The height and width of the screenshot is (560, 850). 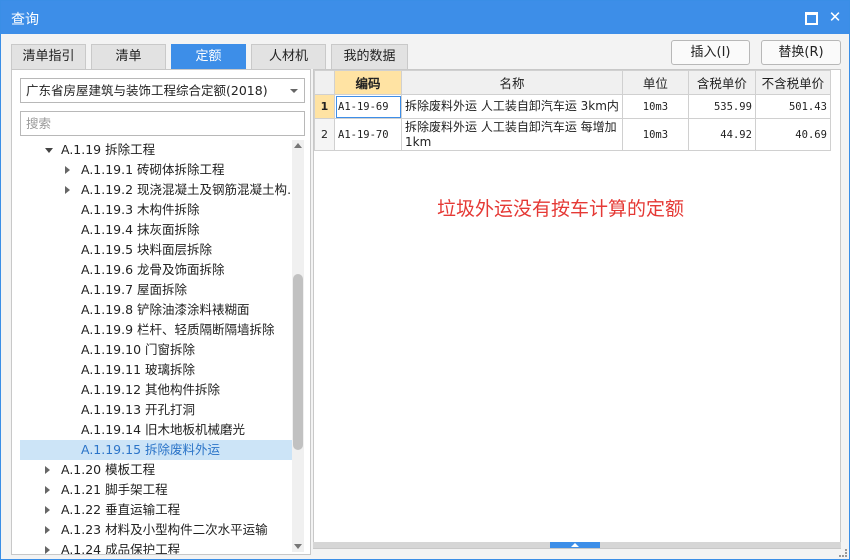 I want to click on cell-code: A1-19-69, so click(x=368, y=106).